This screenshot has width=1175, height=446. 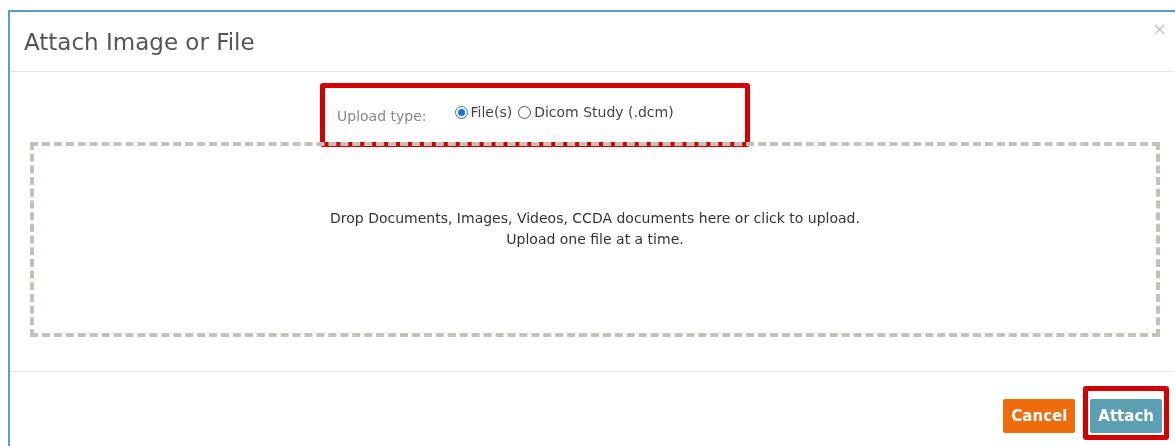 I want to click on upload-type-label: Upload type:, so click(x=382, y=116).